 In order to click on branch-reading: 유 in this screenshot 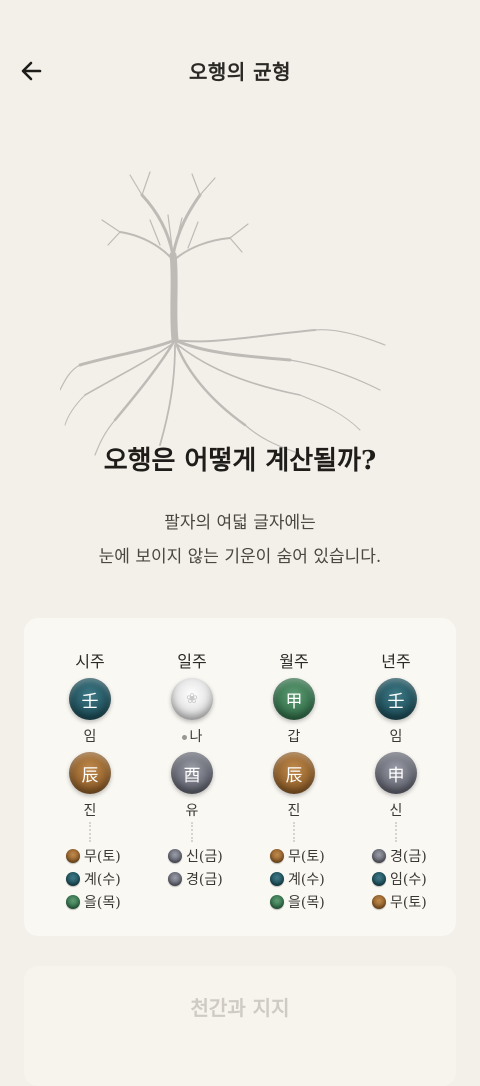, I will do `click(192, 811)`.